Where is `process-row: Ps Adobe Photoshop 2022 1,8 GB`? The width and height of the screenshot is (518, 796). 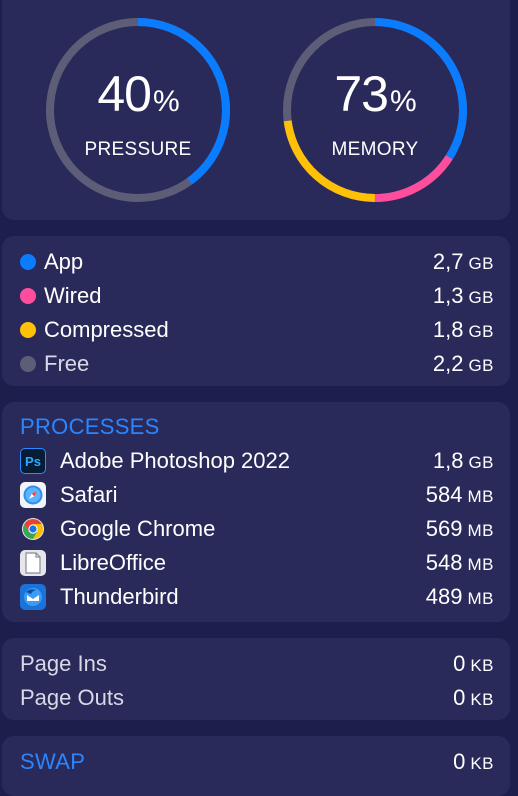 process-row: Ps Adobe Photoshop 2022 1,8 GB is located at coordinates (257, 461).